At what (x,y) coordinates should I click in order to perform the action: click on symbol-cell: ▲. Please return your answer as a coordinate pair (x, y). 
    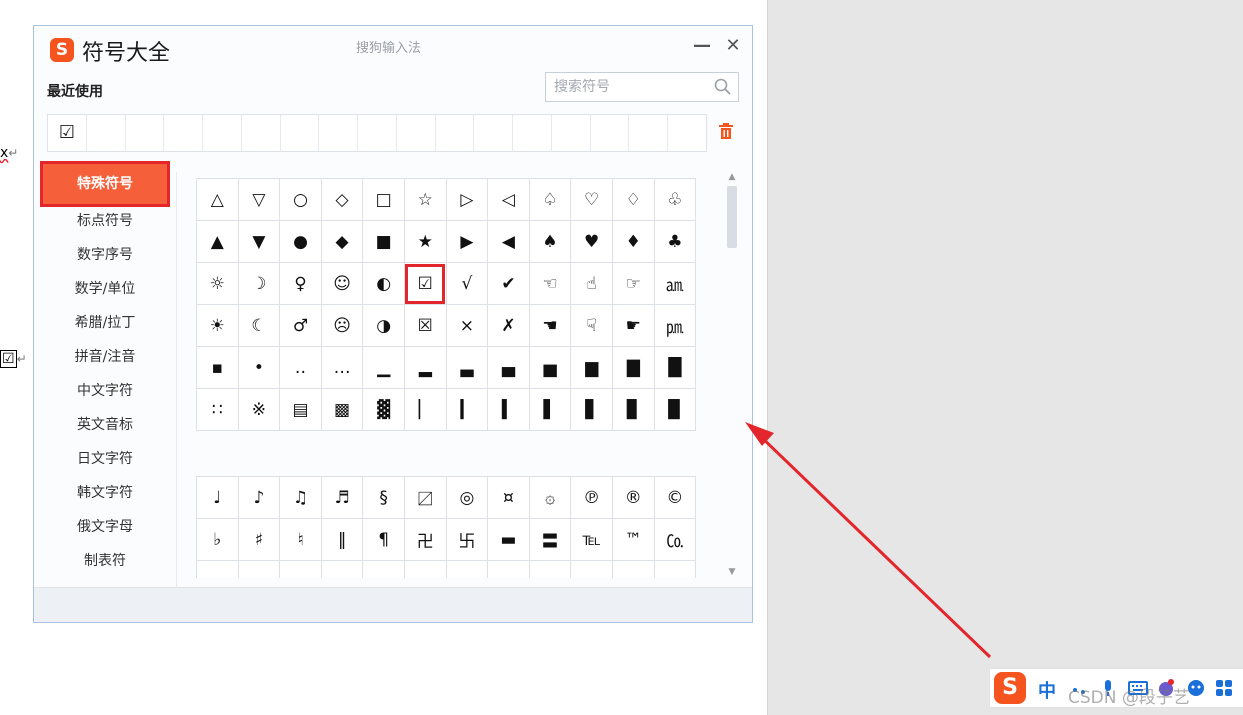
    Looking at the image, I should click on (217, 241).